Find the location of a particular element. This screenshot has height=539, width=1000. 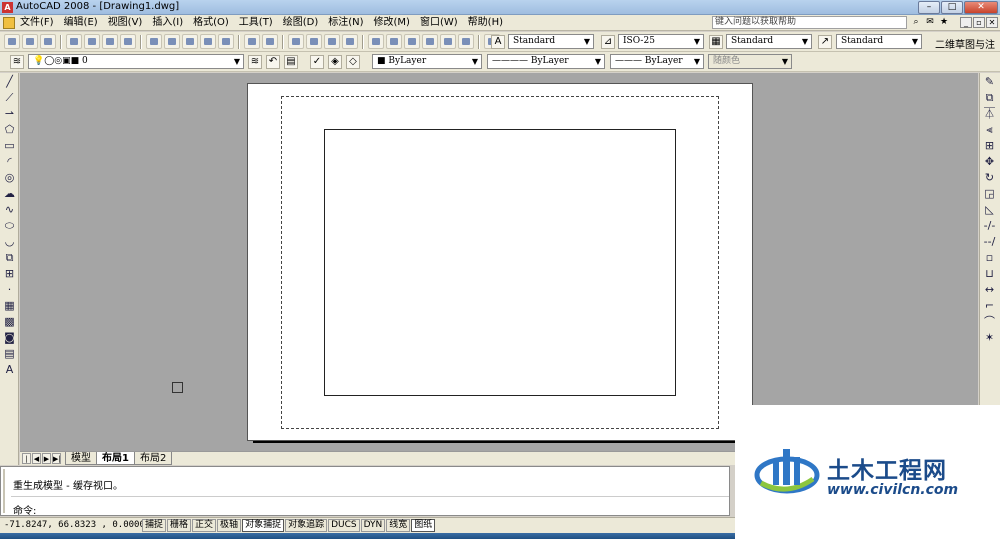

close-button: ✕ is located at coordinates (981, 7).